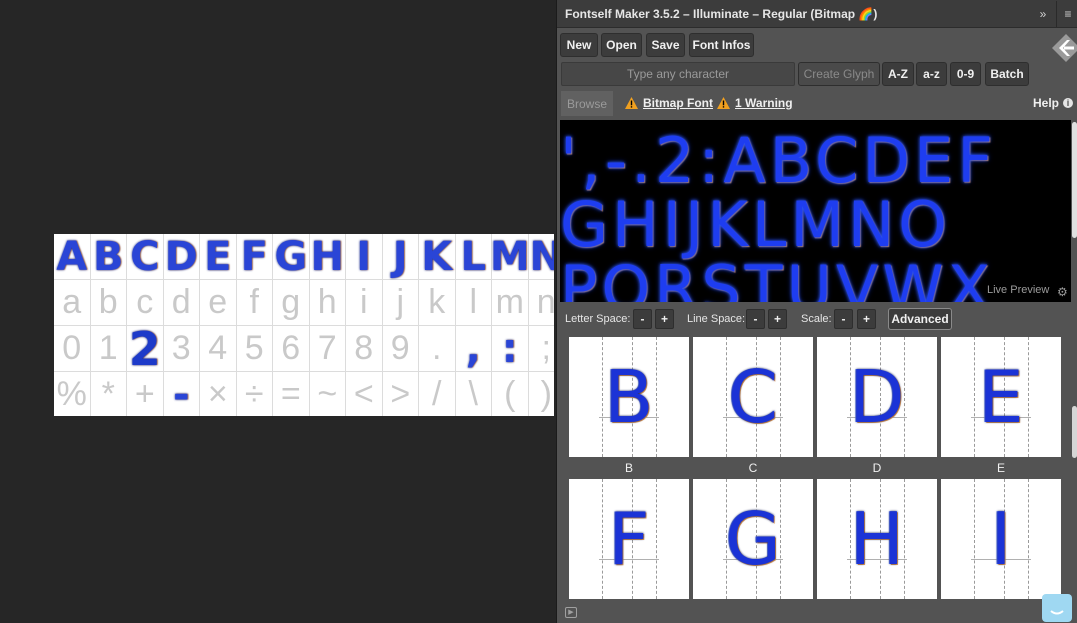 This screenshot has height=623, width=1077. Describe the element at coordinates (182, 394) in the screenshot. I see `template-cell: -` at that location.